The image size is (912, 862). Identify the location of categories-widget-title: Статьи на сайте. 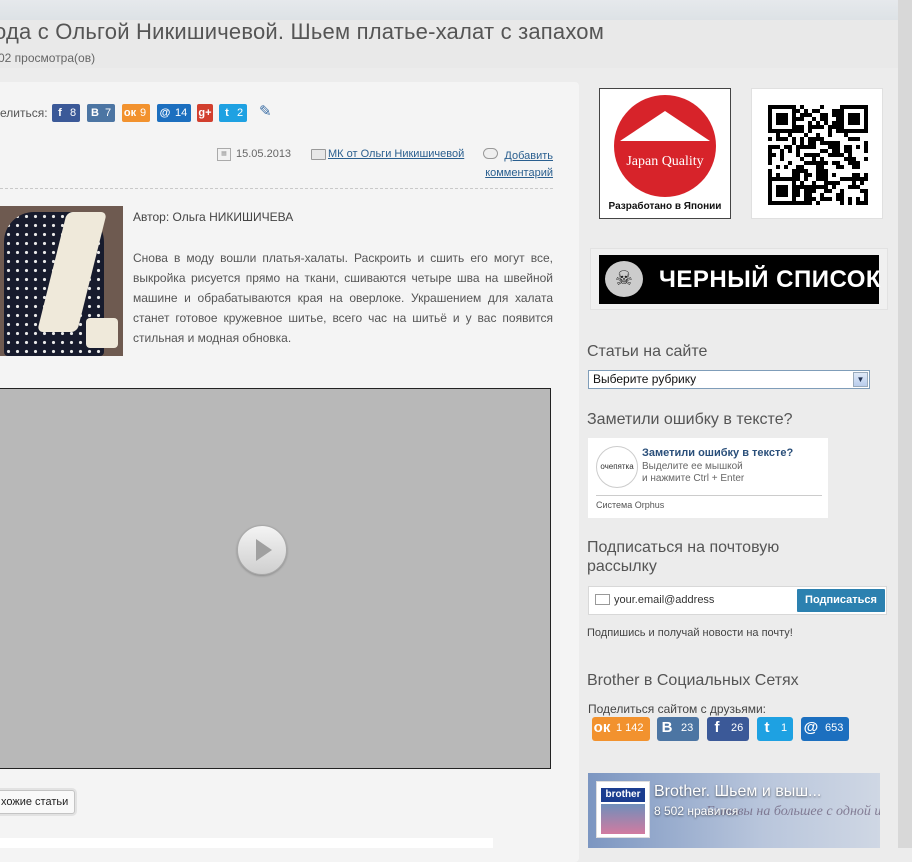
(647, 351).